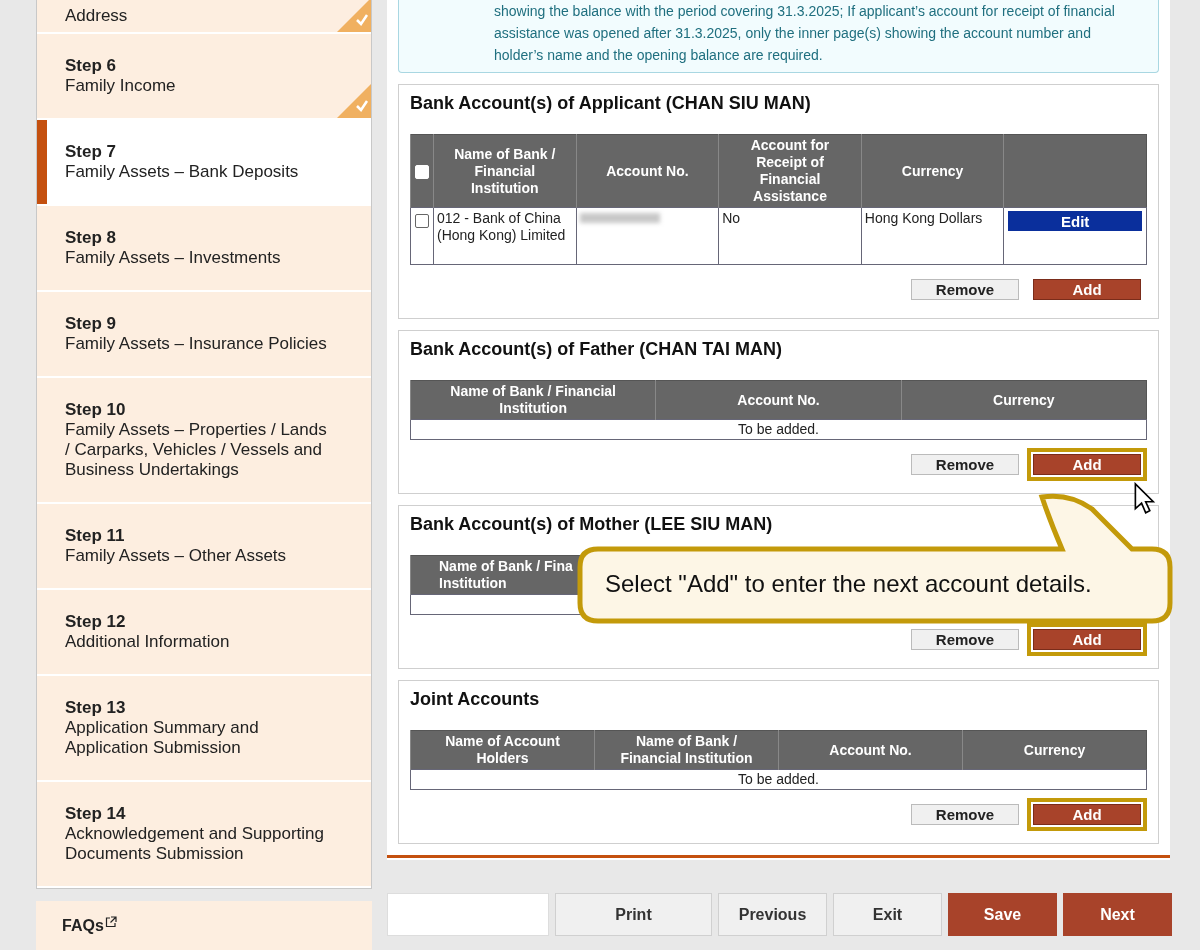 The height and width of the screenshot is (950, 1200). What do you see at coordinates (83, 925) in the screenshot?
I see `faqs-link: FAQs` at bounding box center [83, 925].